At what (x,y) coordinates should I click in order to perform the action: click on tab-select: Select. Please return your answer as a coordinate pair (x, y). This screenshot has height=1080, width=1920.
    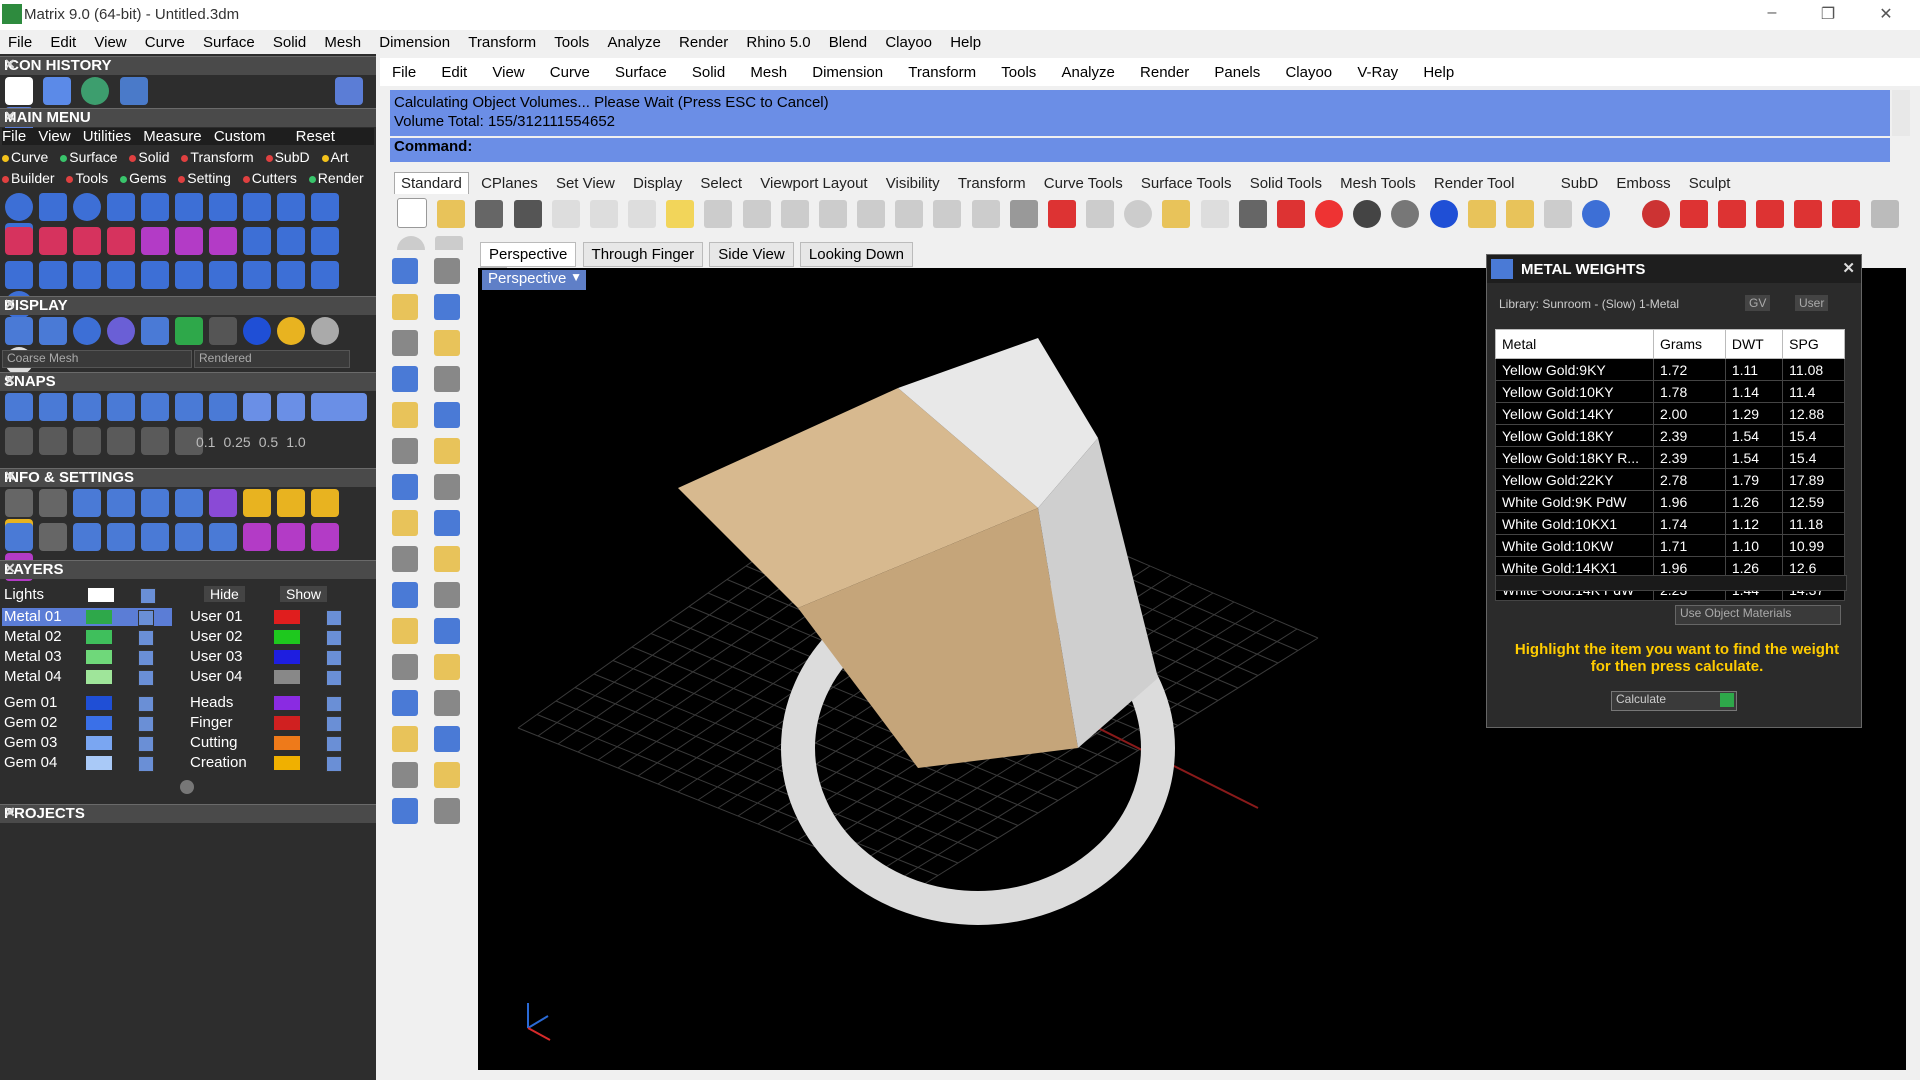
    Looking at the image, I should click on (721, 183).